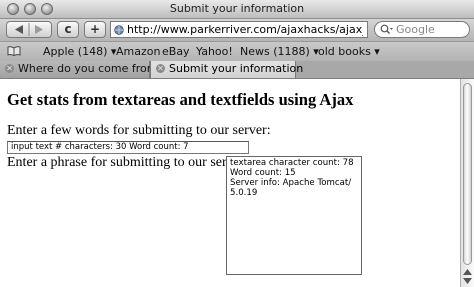 The width and height of the screenshot is (474, 287). I want to click on window-title: Submit your information, so click(237, 8).